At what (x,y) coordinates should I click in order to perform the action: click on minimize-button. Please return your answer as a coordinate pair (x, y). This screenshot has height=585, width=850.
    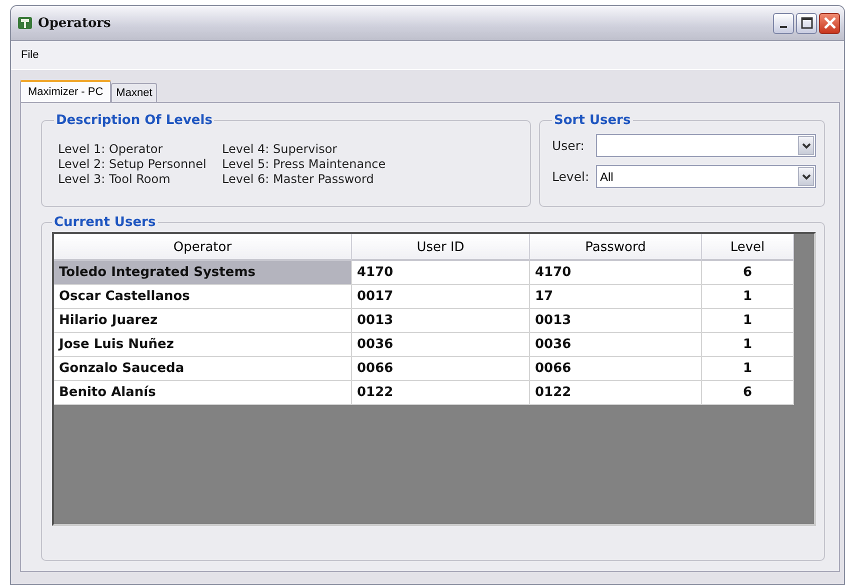
    Looking at the image, I should click on (783, 23).